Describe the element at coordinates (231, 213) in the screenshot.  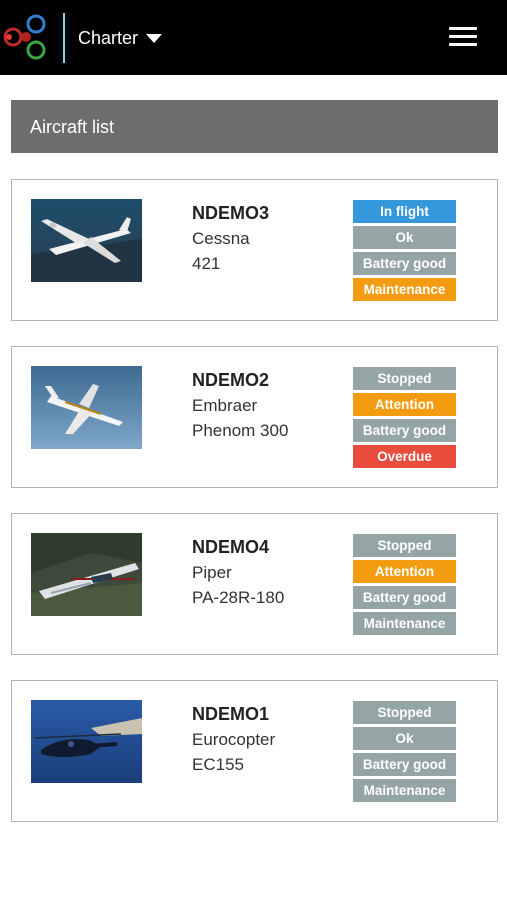
I see `aircraft-registration: NDEMO3` at that location.